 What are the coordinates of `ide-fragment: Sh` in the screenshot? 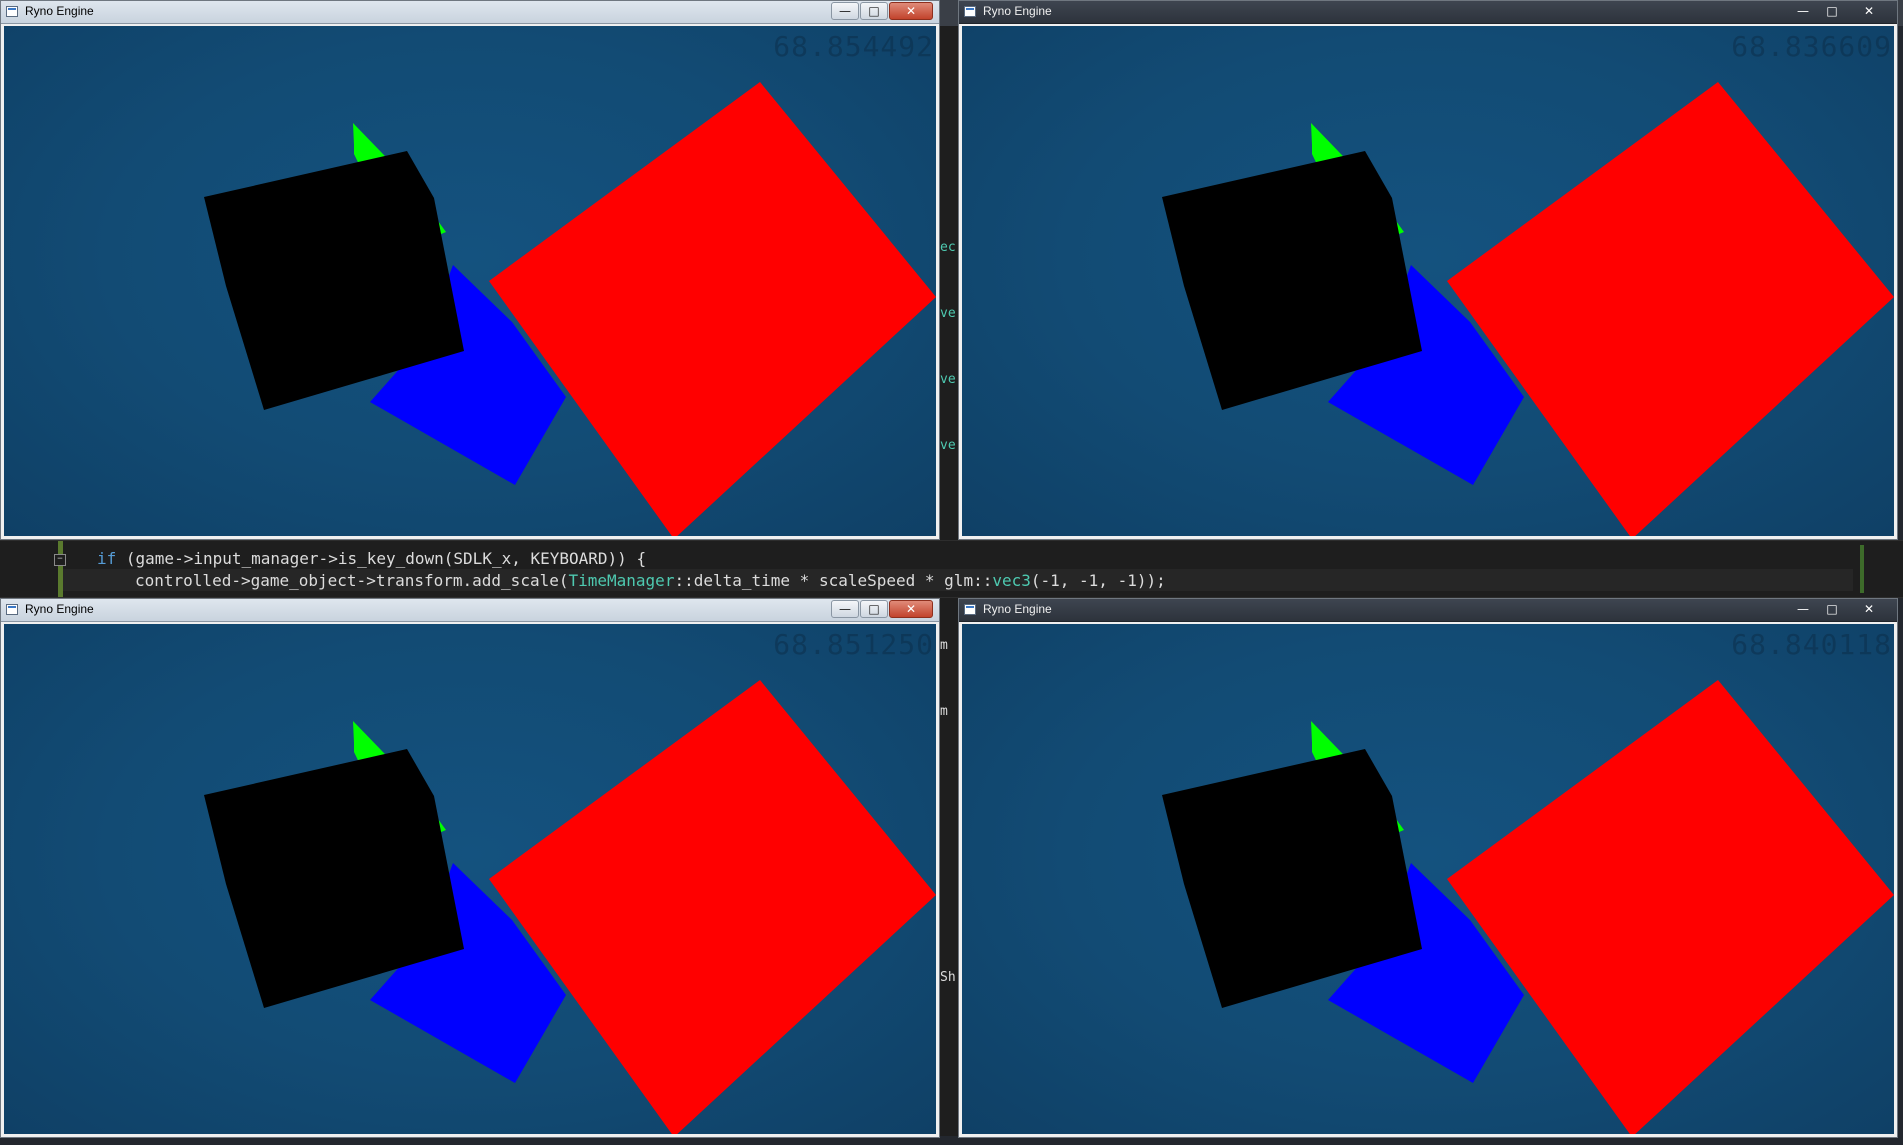 It's located at (948, 977).